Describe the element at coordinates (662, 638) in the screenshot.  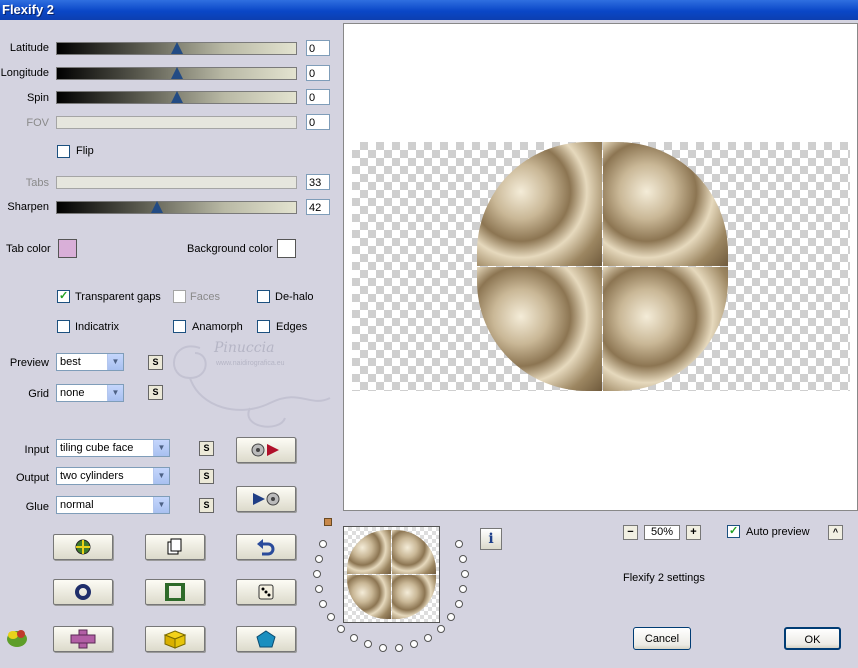
I see `cancel-button: Cancel` at that location.